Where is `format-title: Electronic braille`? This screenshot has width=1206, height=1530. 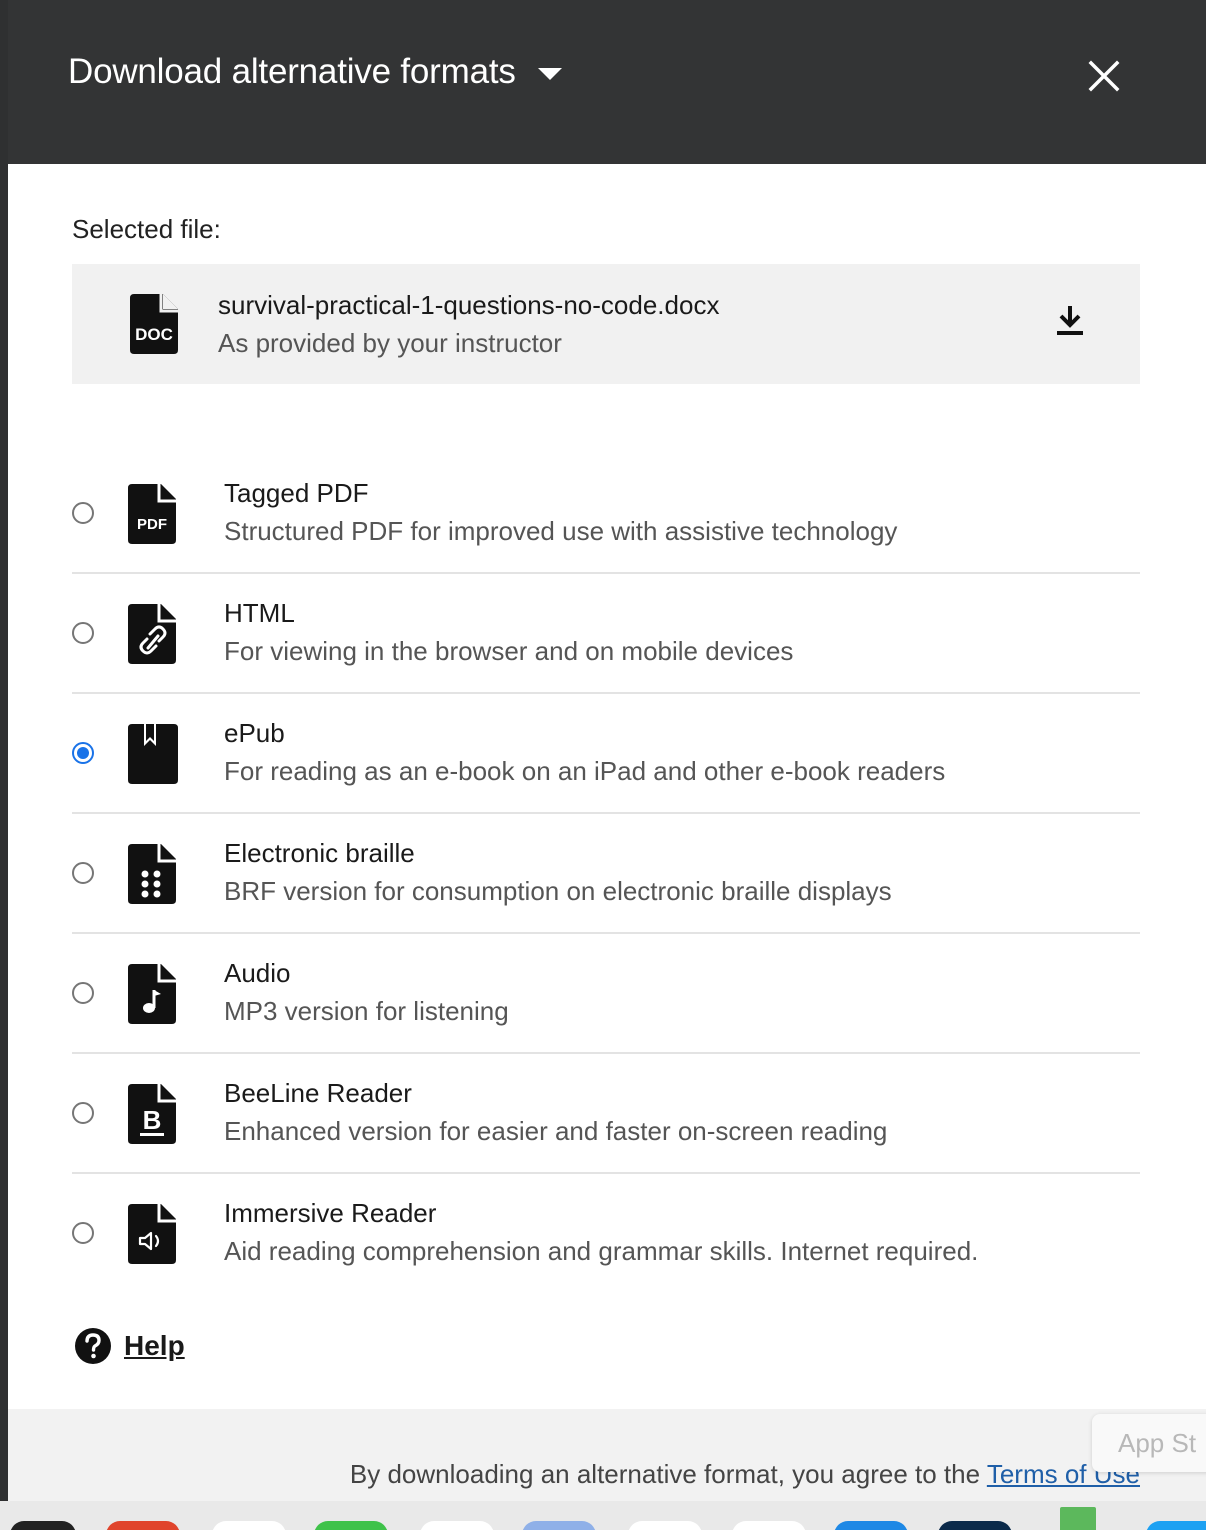
format-title: Electronic braille is located at coordinates (319, 853).